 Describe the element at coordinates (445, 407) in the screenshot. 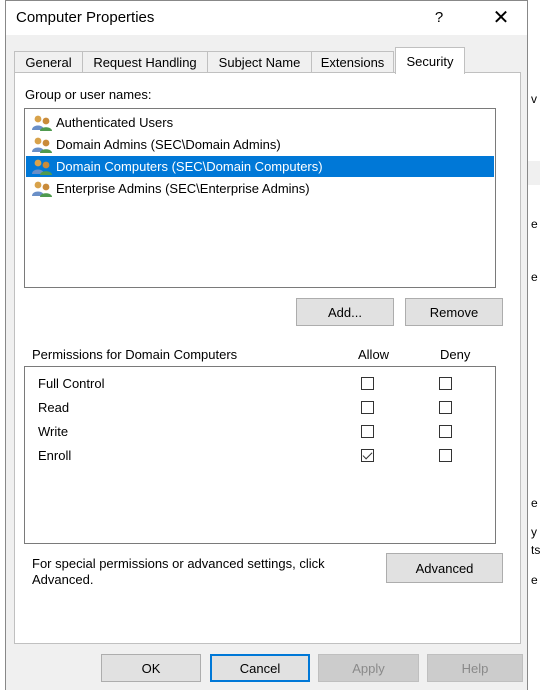

I see `deny-read-checkbox` at that location.